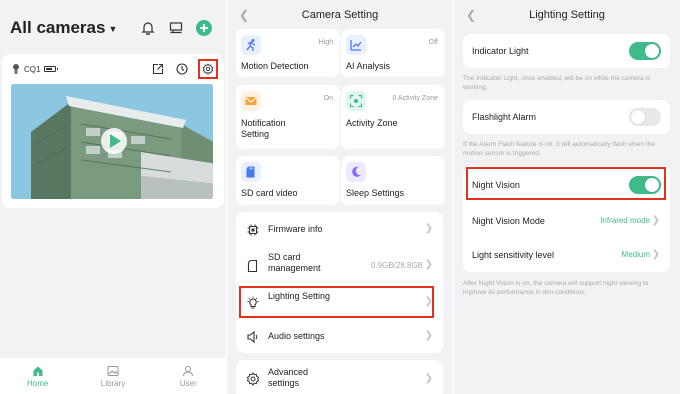 The height and width of the screenshot is (394, 680). Describe the element at coordinates (269, 193) in the screenshot. I see `tile-label: SD card video` at that location.